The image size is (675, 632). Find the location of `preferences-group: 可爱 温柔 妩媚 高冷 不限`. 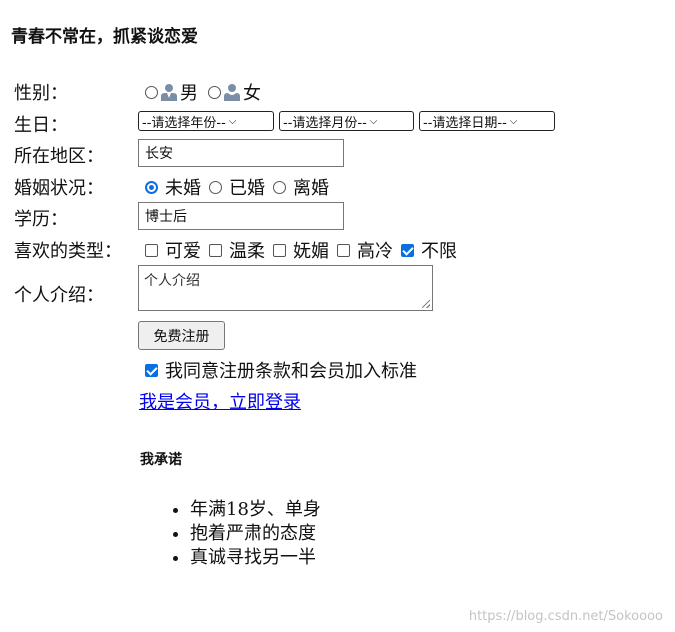

preferences-group: 可爱 温柔 妩媚 高冷 不限 is located at coordinates (305, 250).